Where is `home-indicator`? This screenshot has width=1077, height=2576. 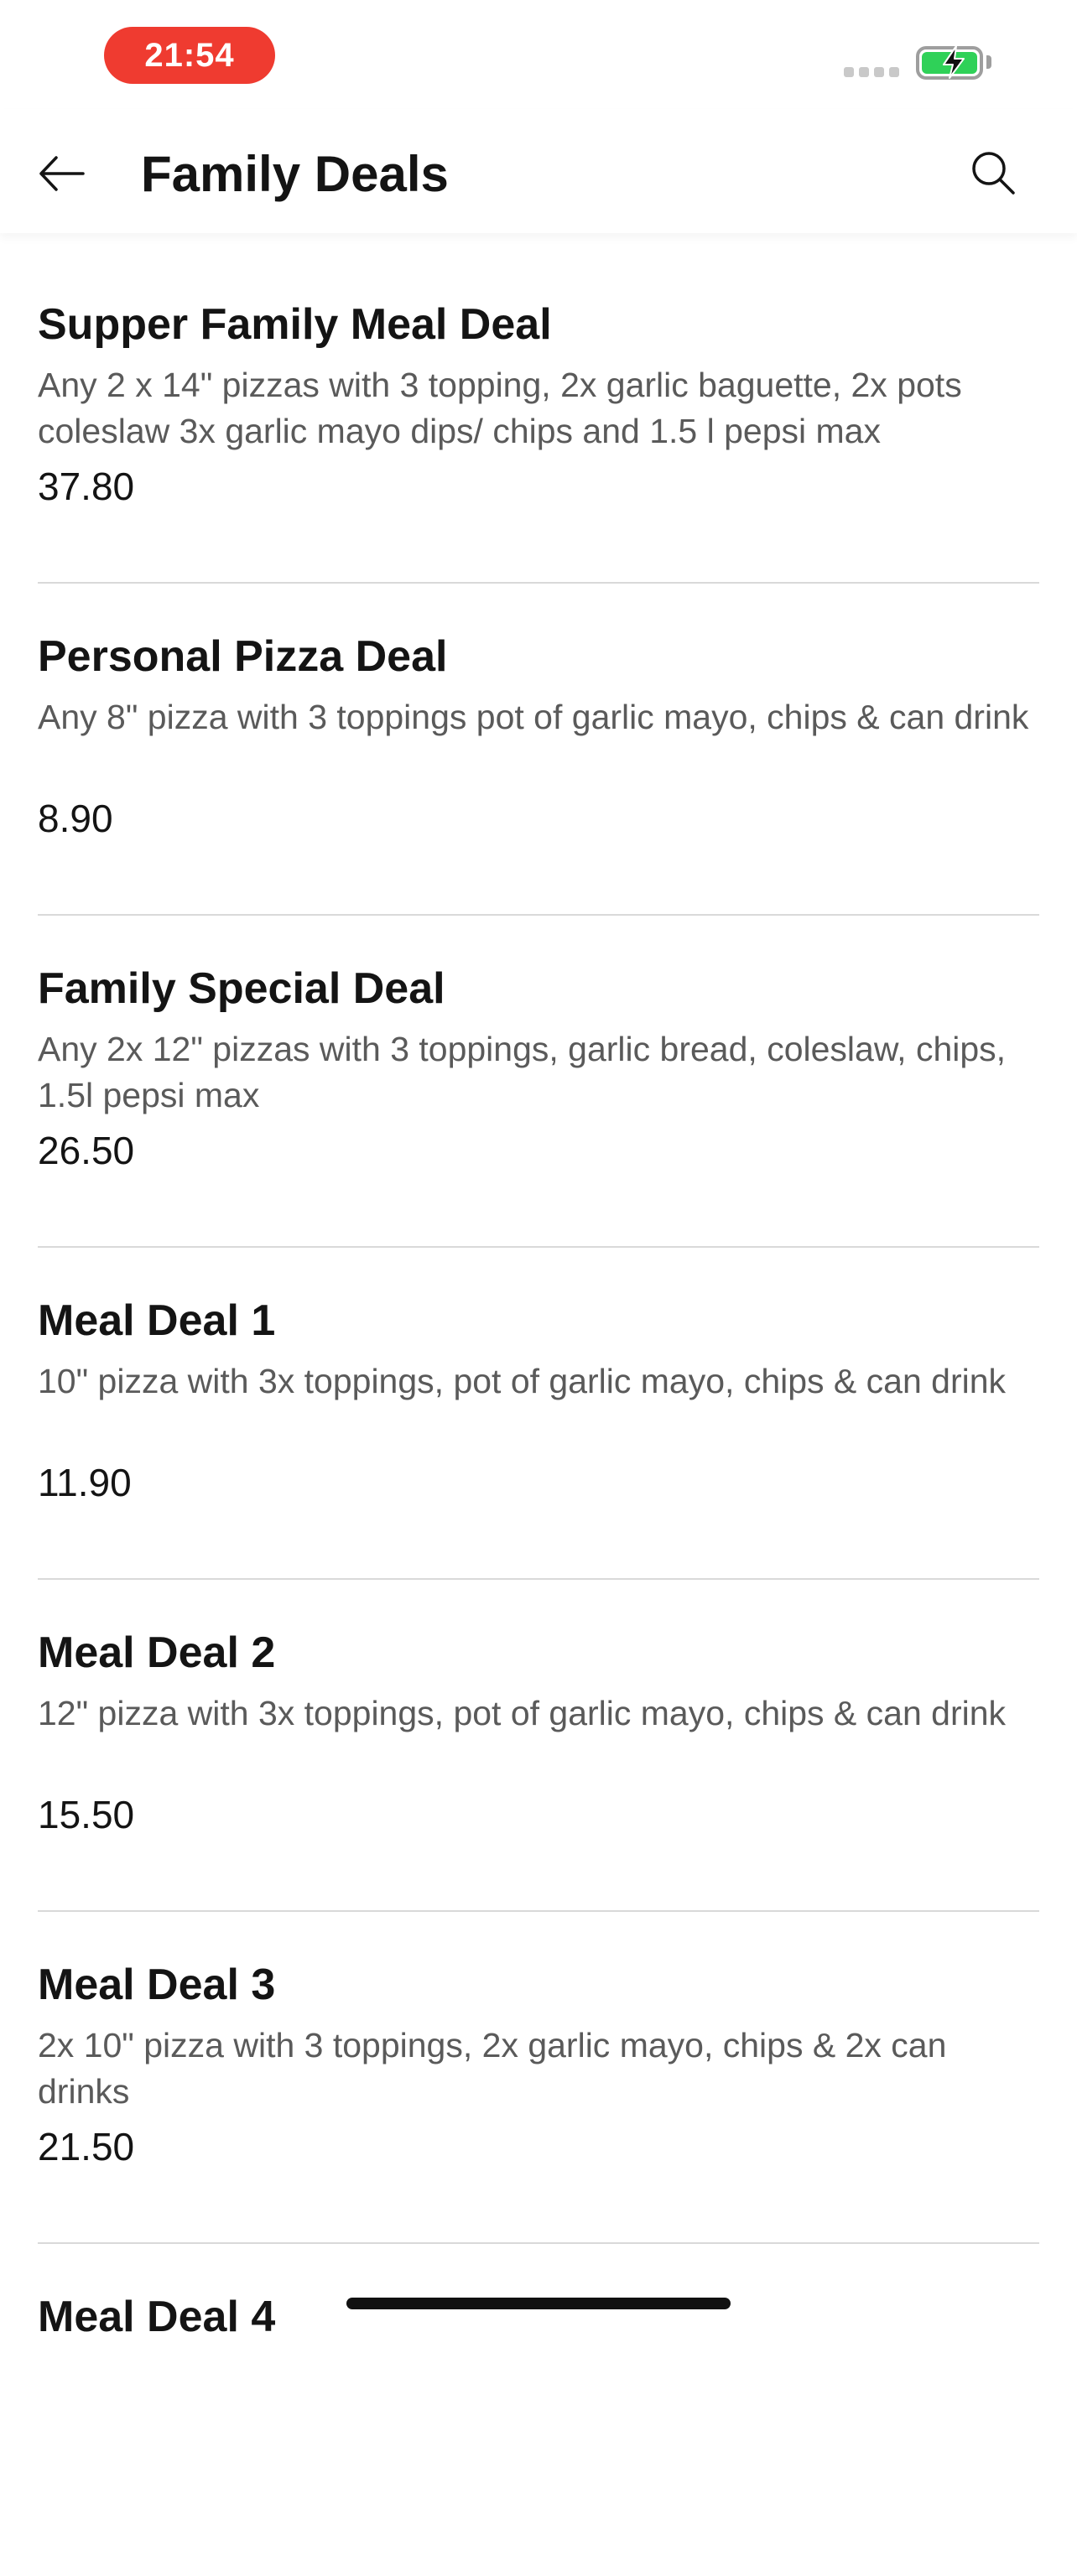 home-indicator is located at coordinates (538, 2303).